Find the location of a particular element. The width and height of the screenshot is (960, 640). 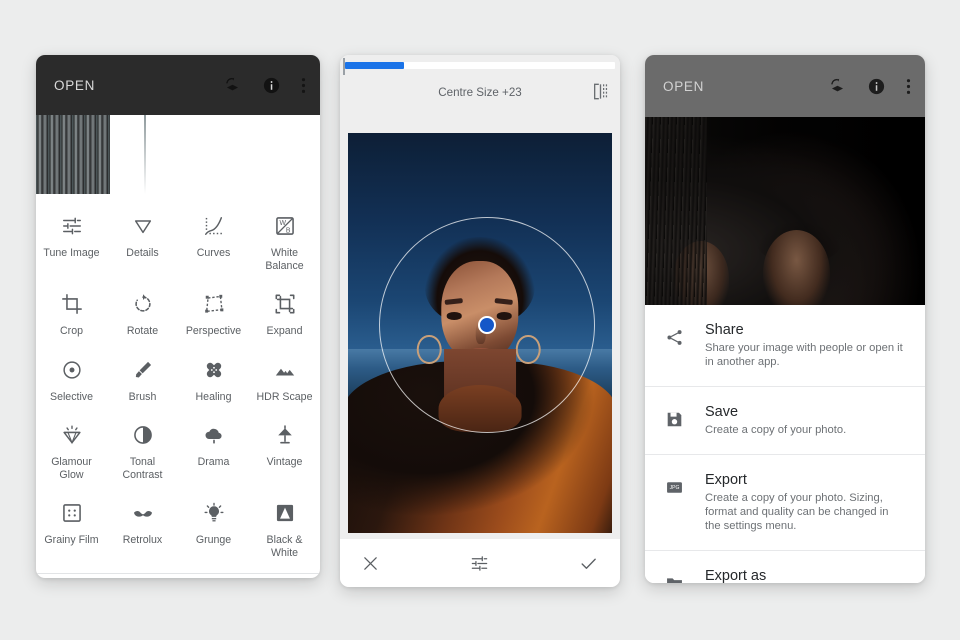

rotate-icon is located at coordinates (143, 304).